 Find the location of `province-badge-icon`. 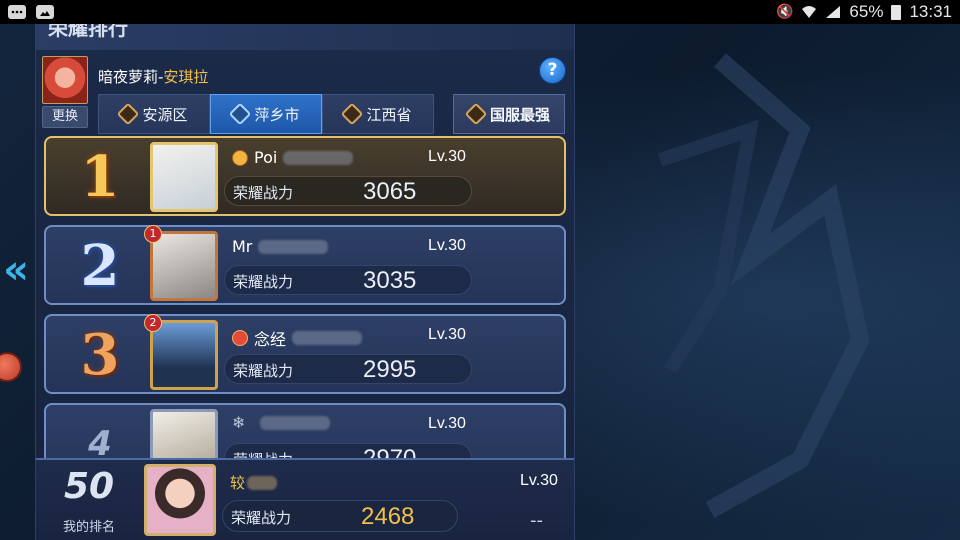

province-badge-icon is located at coordinates (352, 114).